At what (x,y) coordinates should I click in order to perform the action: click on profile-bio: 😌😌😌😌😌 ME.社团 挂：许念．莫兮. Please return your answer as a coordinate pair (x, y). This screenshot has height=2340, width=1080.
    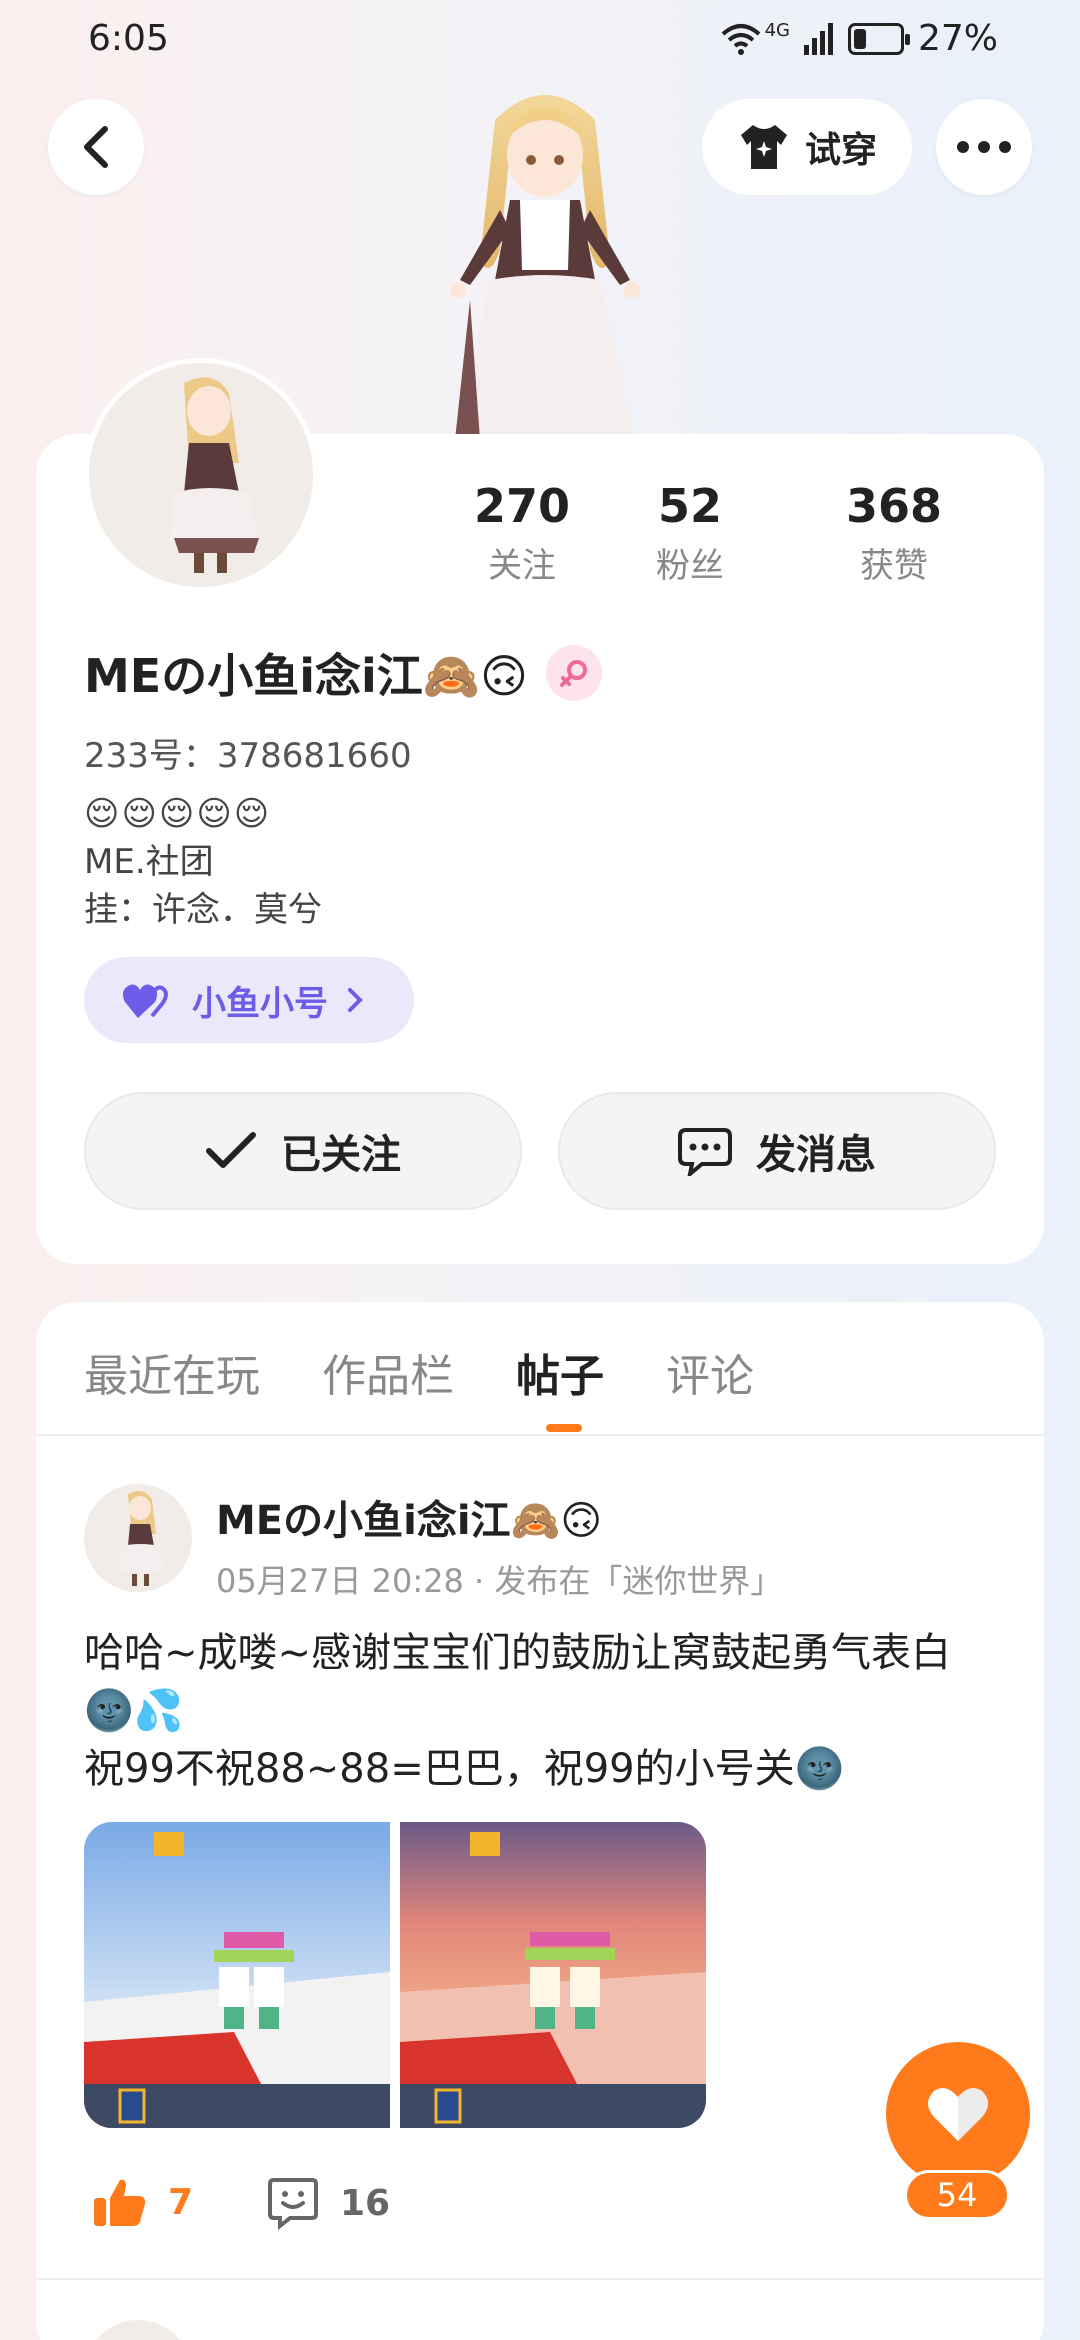
    Looking at the image, I should click on (203, 862).